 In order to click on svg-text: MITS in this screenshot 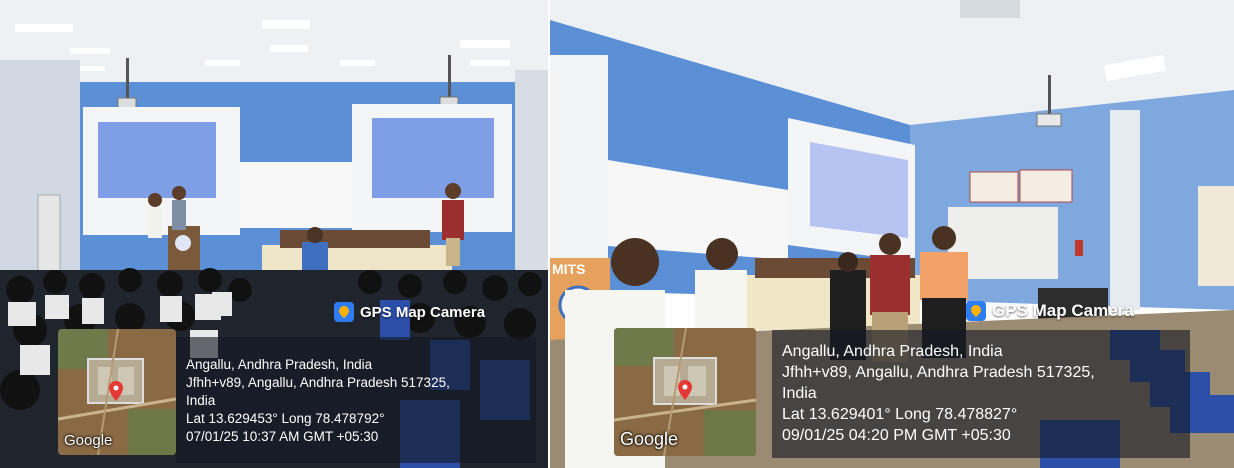, I will do `click(568, 269)`.